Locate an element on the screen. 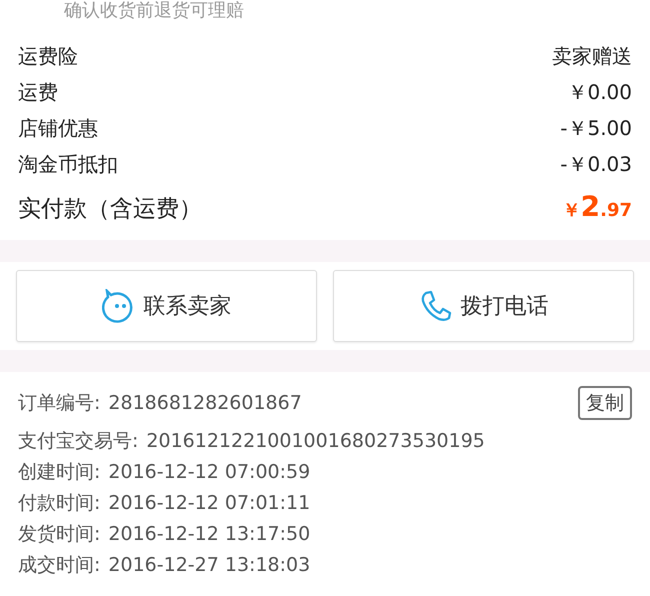 Image resolution: width=650 pixels, height=596 pixels. info-label: 支付宝交易号: is located at coordinates (78, 441).